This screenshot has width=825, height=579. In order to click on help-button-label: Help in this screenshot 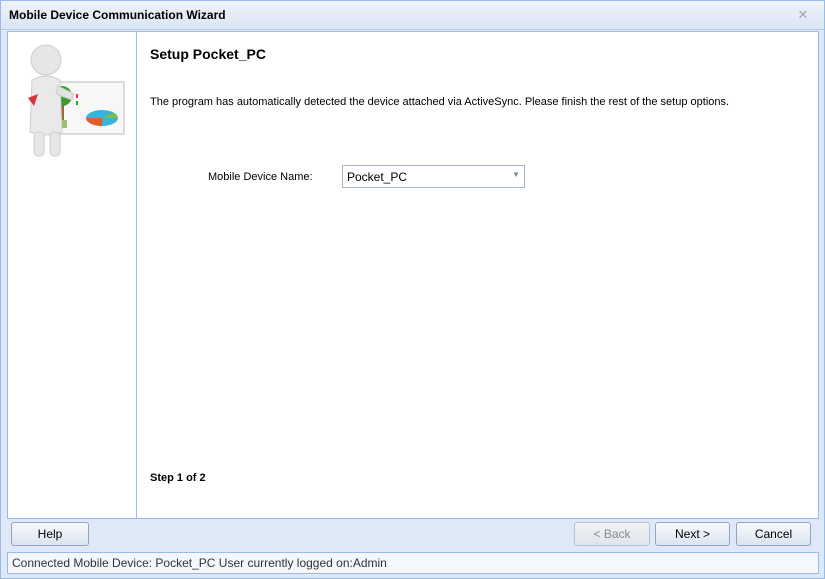, I will do `click(50, 534)`.